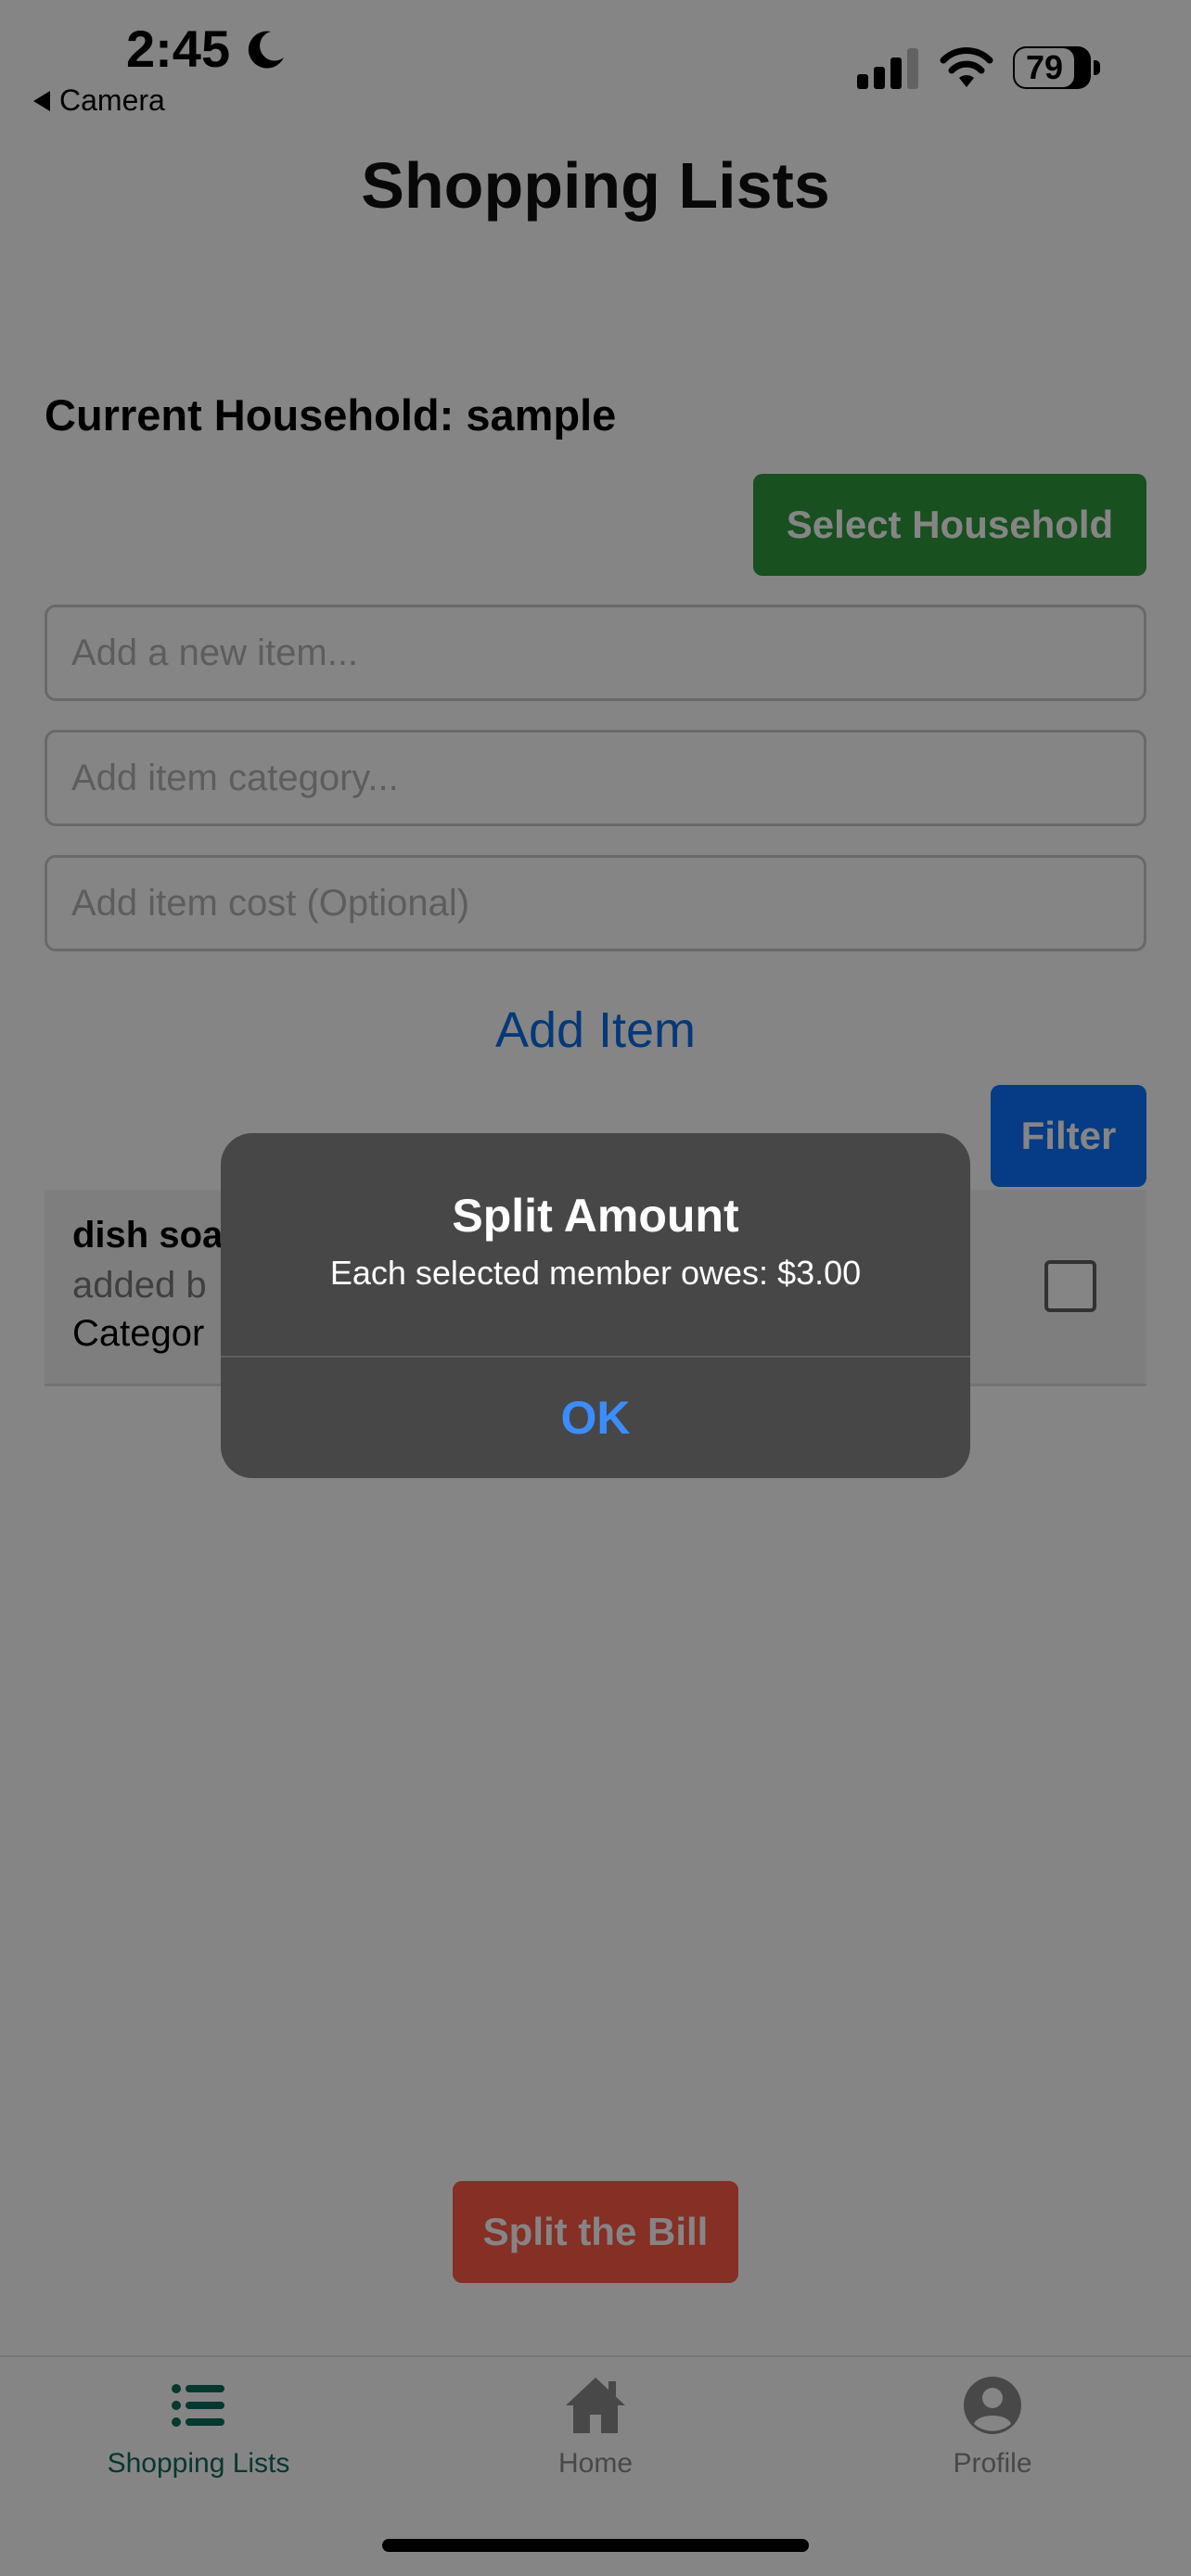 This screenshot has width=1191, height=2576. I want to click on alert-message: Each selected member owes: $3.00, so click(595, 1273).